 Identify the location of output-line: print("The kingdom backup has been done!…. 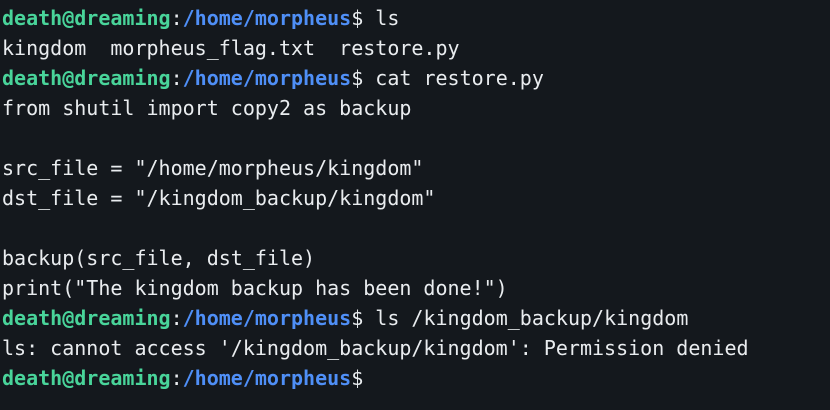
(255, 288).